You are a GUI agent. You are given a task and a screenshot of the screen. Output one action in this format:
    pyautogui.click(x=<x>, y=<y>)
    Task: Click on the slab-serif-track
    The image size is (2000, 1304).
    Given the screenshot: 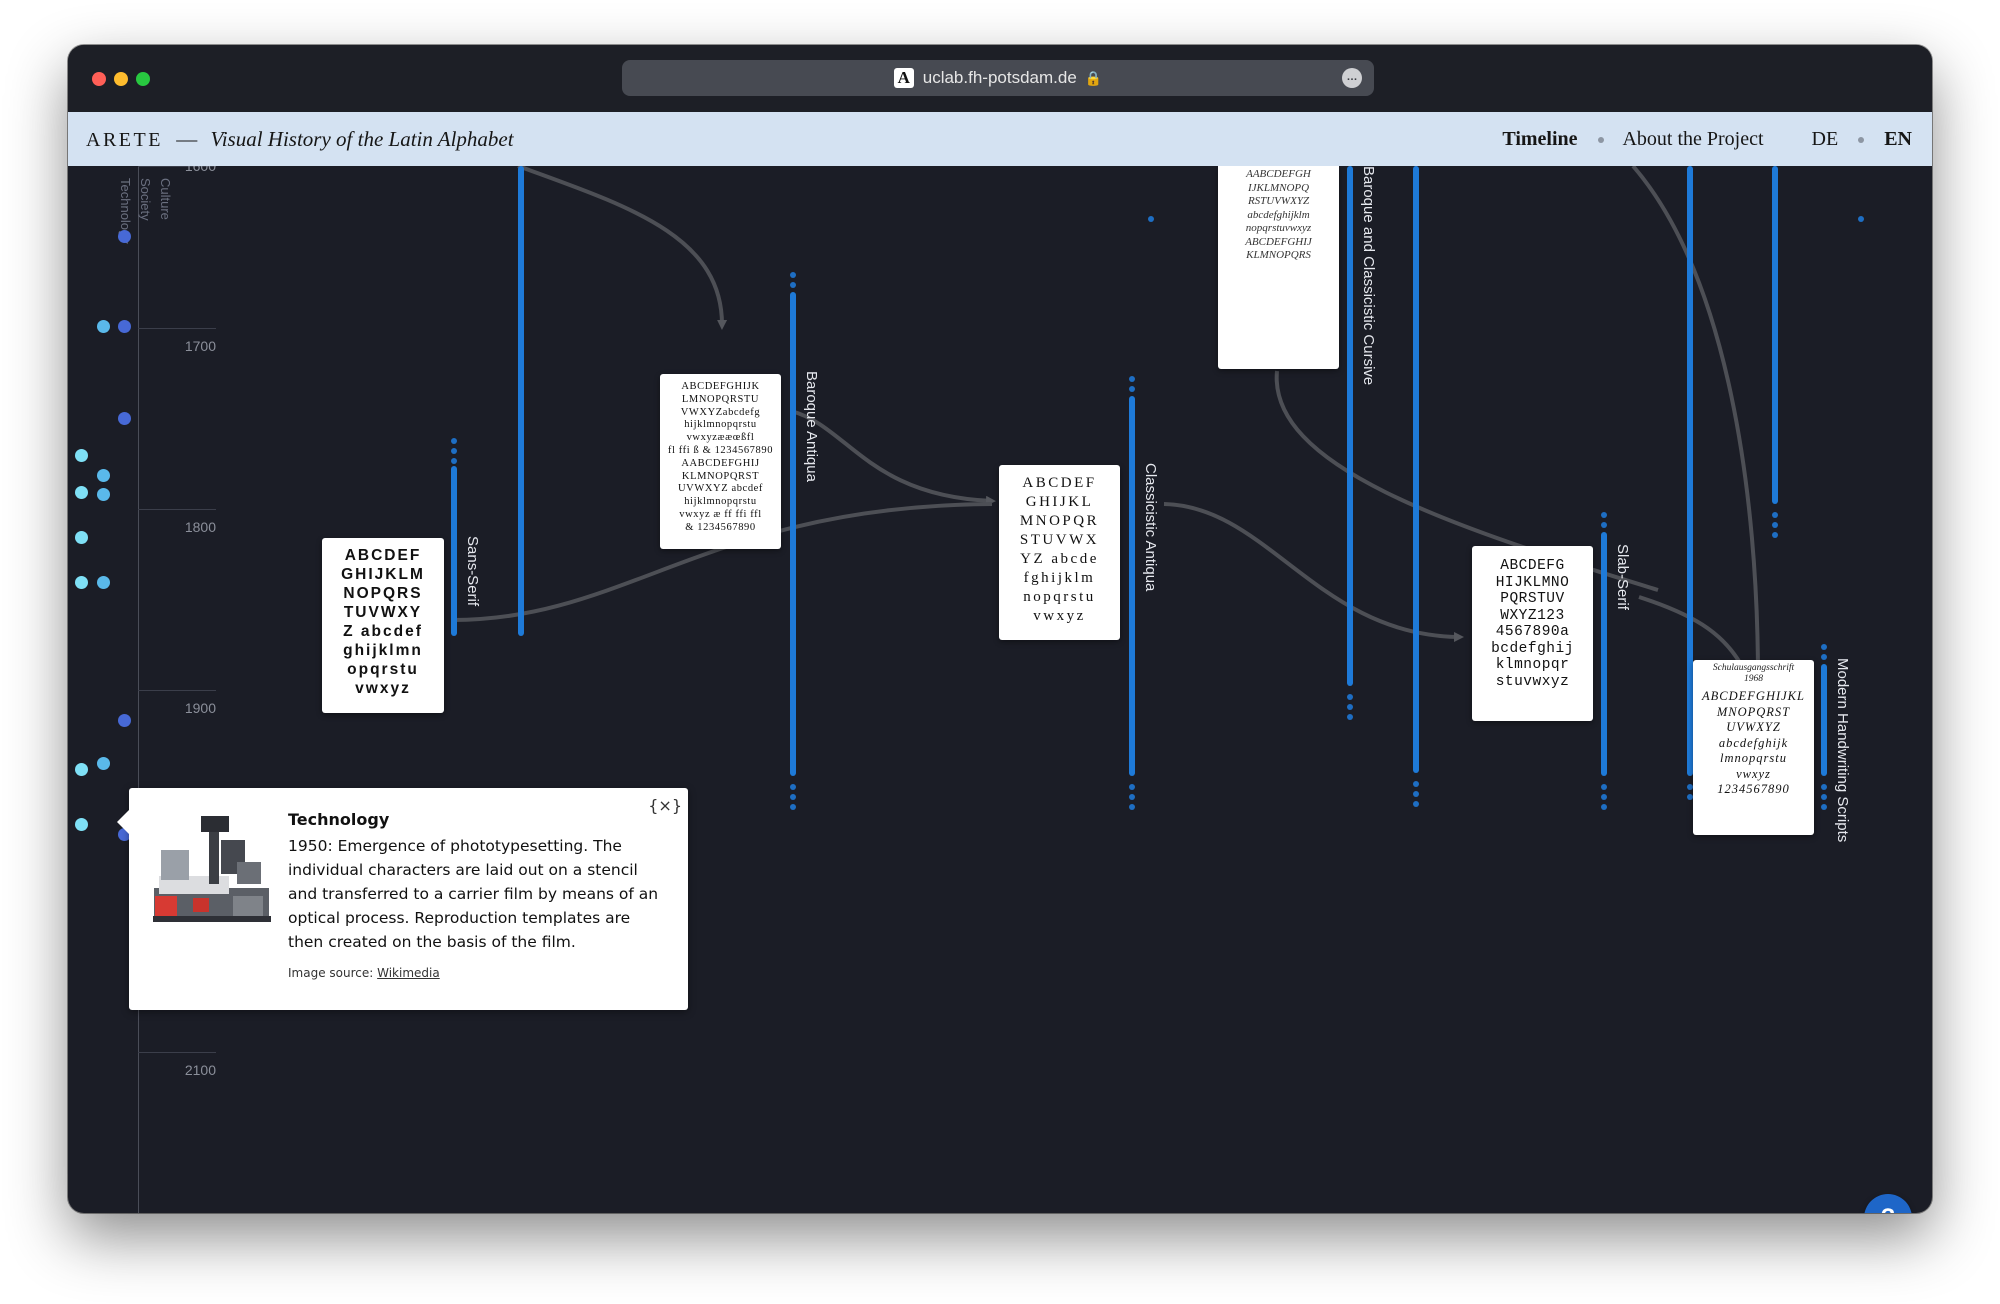 What is the action you would take?
    pyautogui.click(x=1604, y=654)
    